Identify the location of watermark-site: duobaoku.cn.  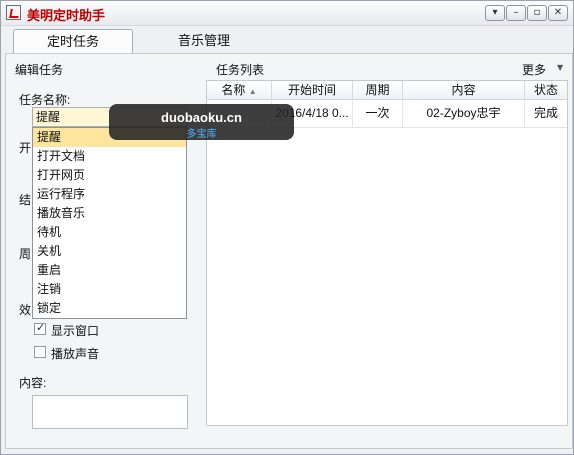
(201, 117).